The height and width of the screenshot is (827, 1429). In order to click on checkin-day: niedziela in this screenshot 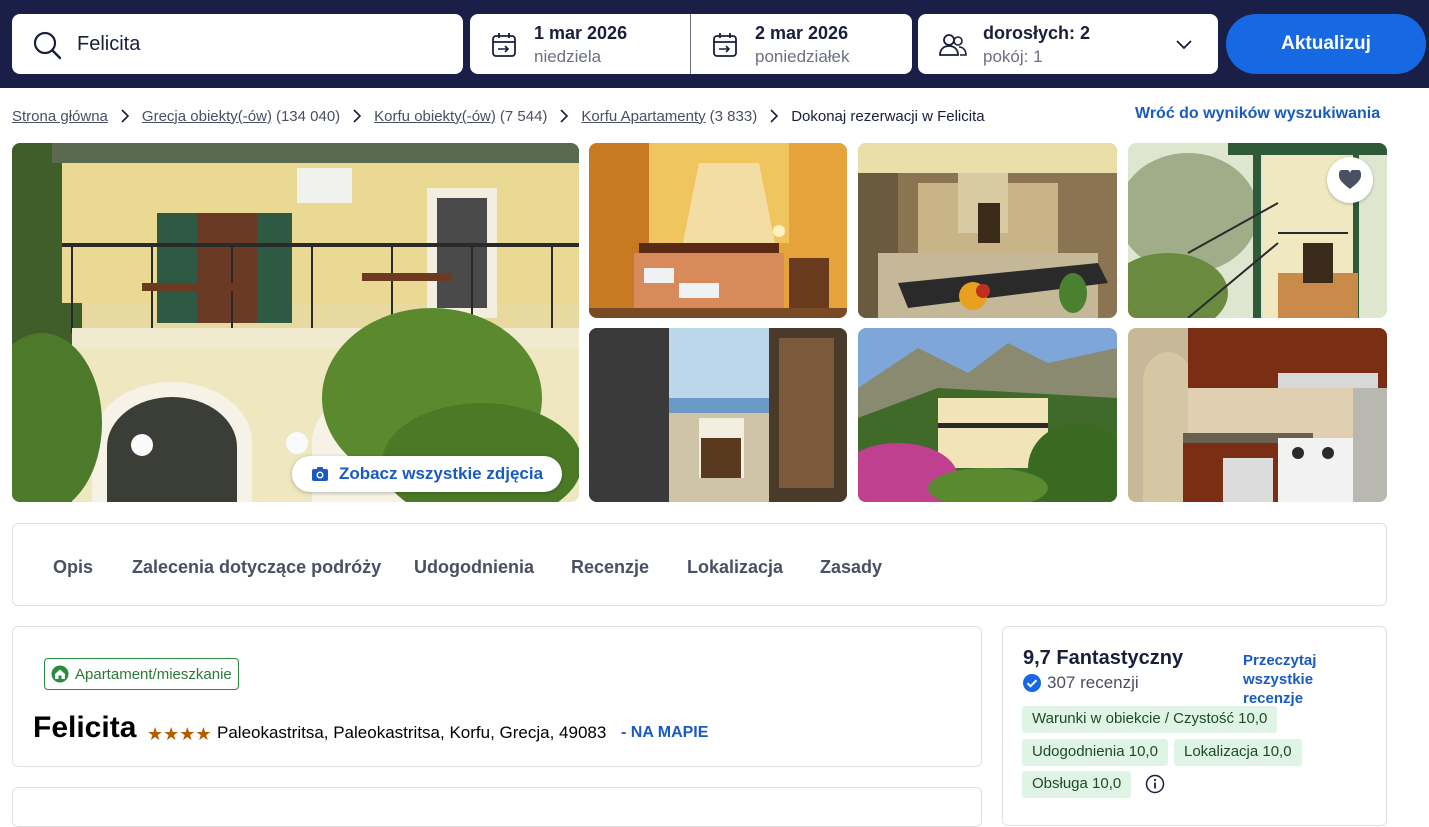, I will do `click(568, 56)`.